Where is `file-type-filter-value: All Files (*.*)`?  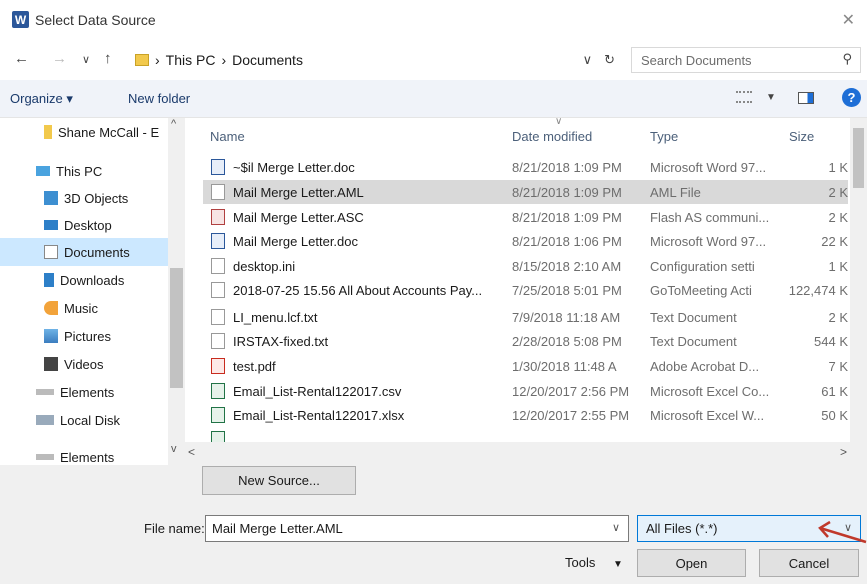 file-type-filter-value: All Files (*.*) is located at coordinates (682, 528).